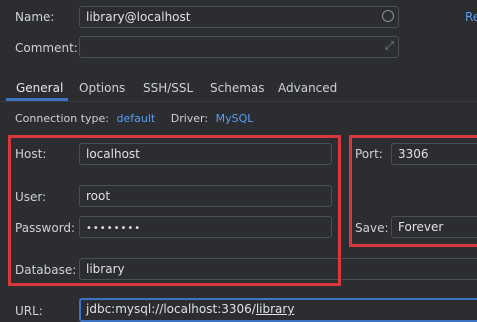  Describe the element at coordinates (136, 118) in the screenshot. I see `connection-type-link: default` at that location.